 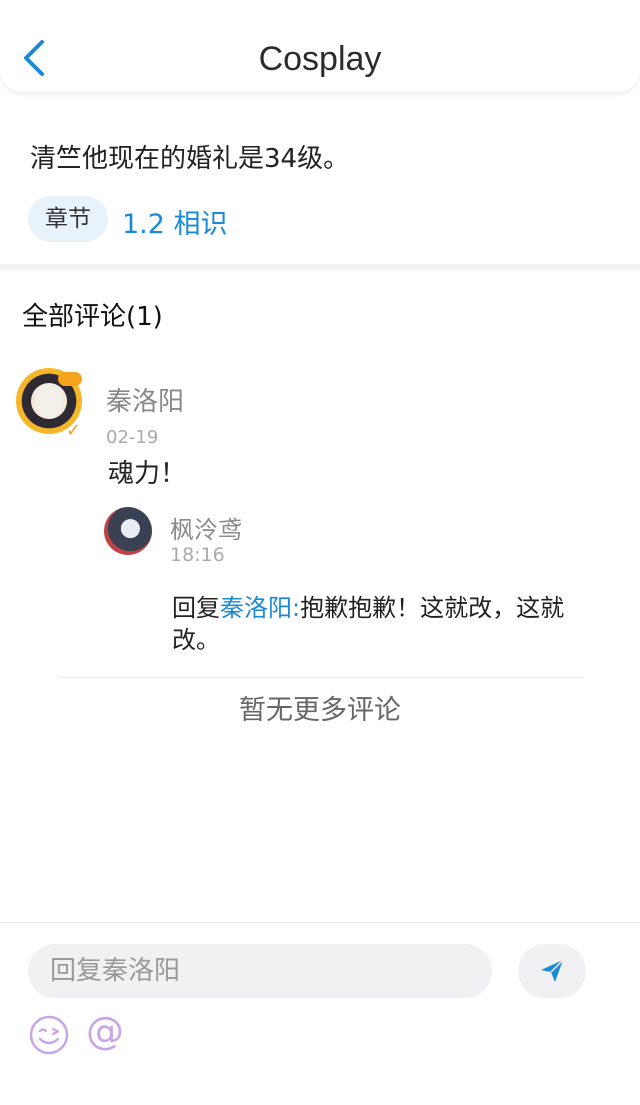 What do you see at coordinates (70, 379) in the screenshot?
I see `author-badge-icon` at bounding box center [70, 379].